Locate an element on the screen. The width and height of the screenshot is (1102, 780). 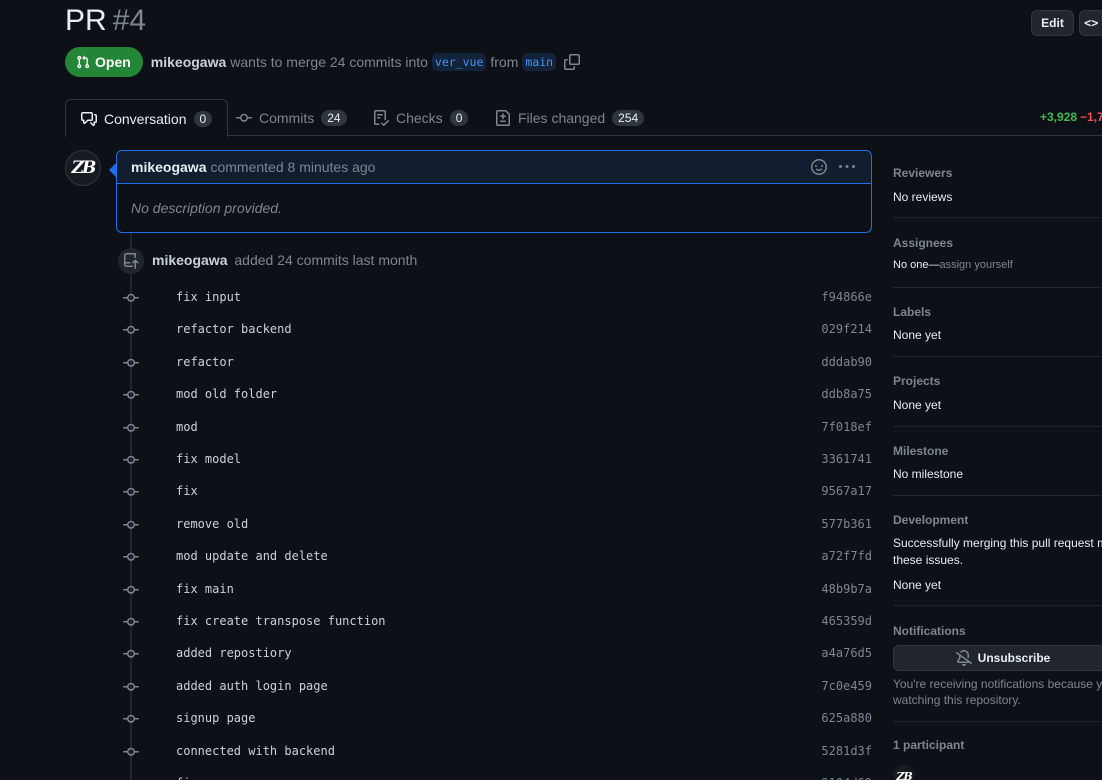
notifications-note-line-2: watching this repository. is located at coordinates (957, 700).